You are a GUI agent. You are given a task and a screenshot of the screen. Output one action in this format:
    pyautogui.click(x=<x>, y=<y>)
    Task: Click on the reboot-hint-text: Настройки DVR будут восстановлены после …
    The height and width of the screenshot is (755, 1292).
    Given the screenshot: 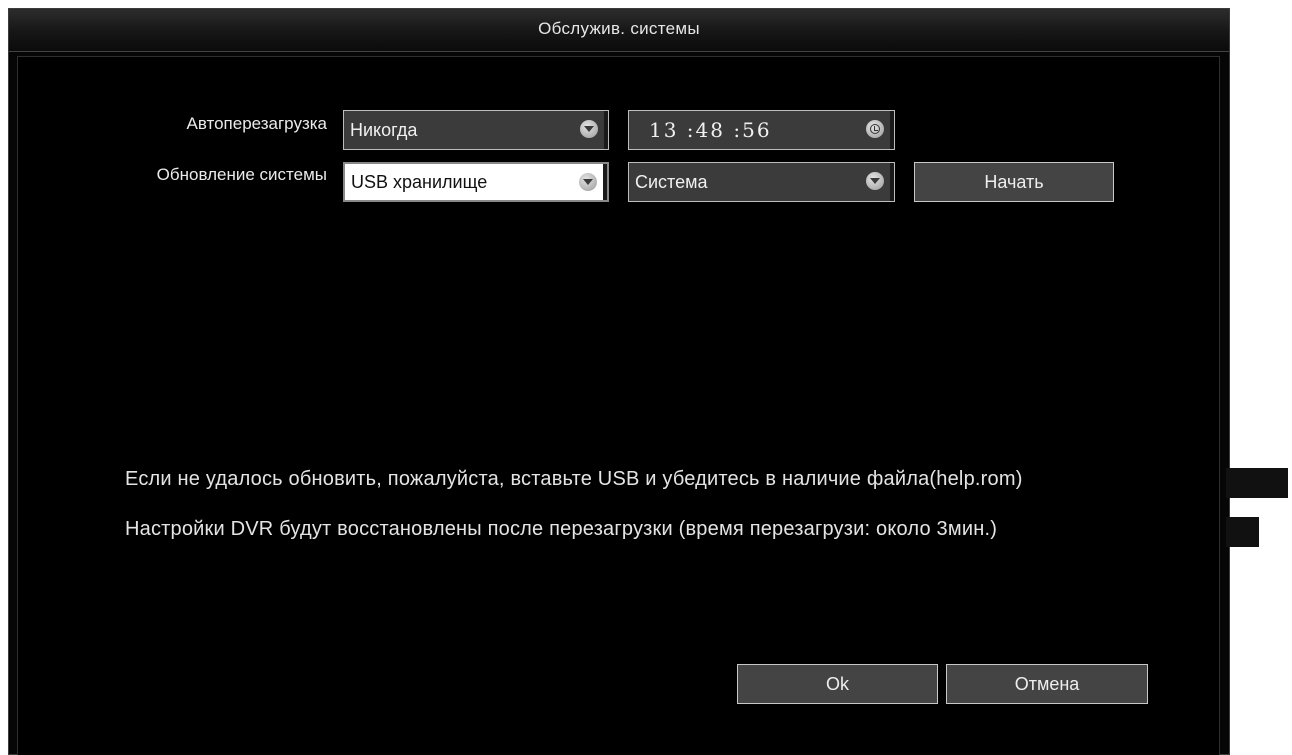 What is the action you would take?
    pyautogui.click(x=561, y=529)
    